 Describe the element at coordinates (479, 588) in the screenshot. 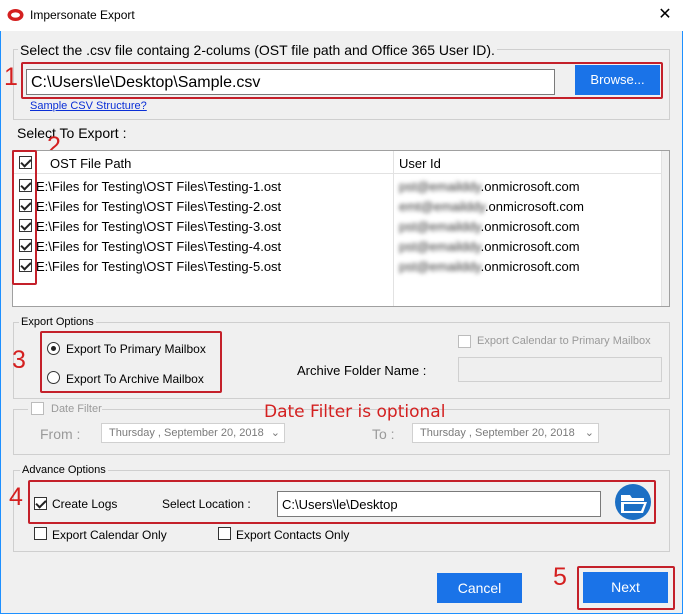

I see `cancel-button: Cancel` at that location.